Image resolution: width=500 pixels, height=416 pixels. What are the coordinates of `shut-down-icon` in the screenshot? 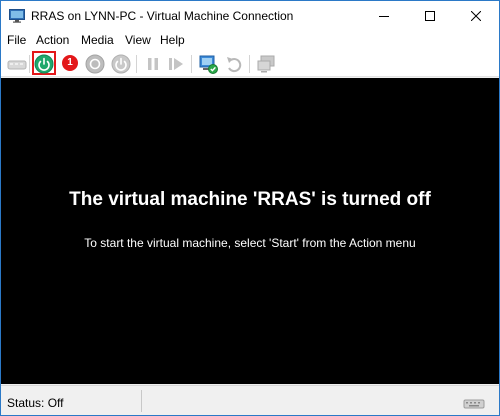 It's located at (121, 64).